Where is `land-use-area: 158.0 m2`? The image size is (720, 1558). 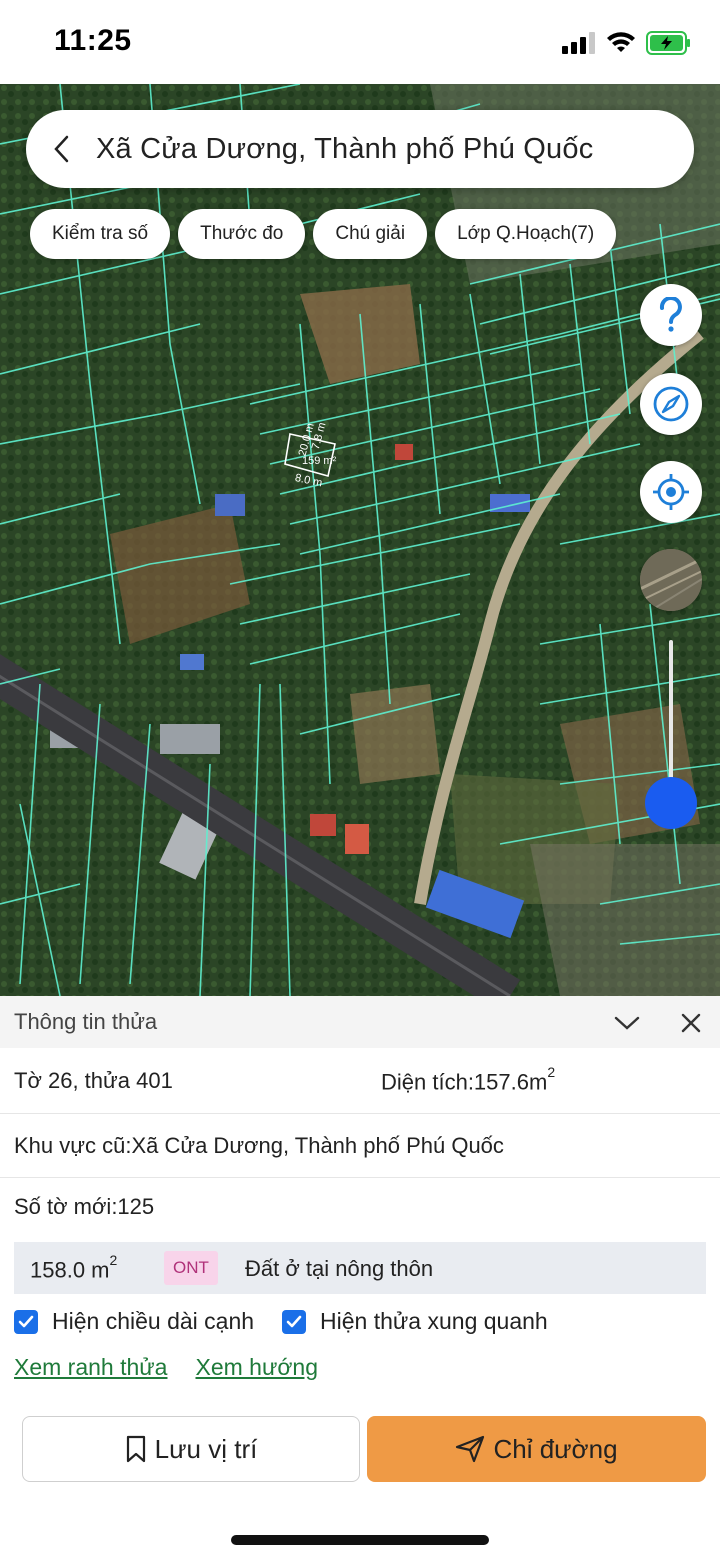
land-use-area: 158.0 m2 is located at coordinates (73, 1267).